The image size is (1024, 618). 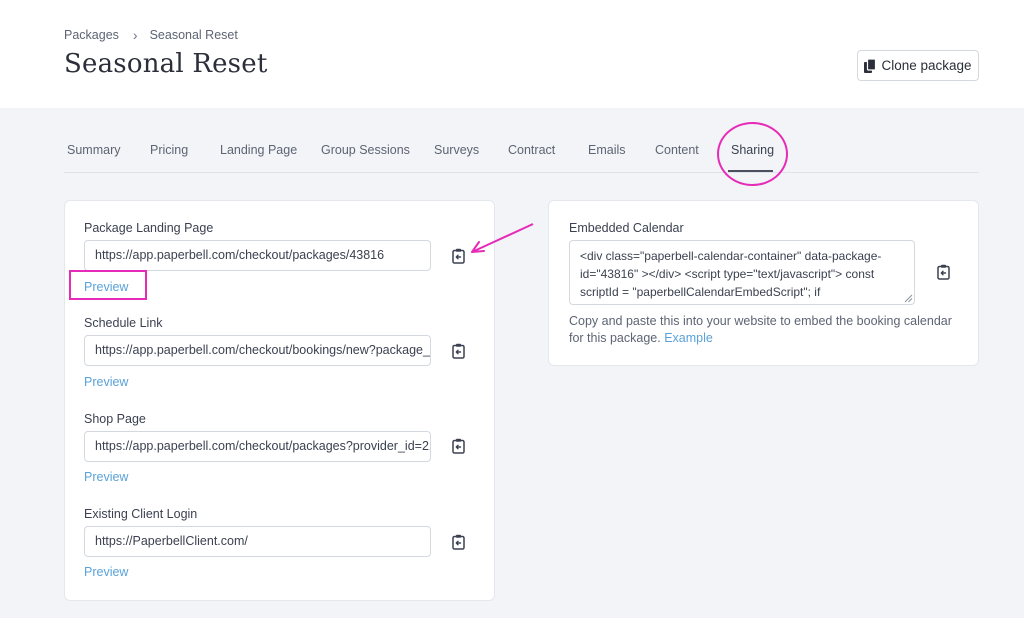 I want to click on breadcrumb: Packages › Seasonal Reset, so click(x=151, y=35).